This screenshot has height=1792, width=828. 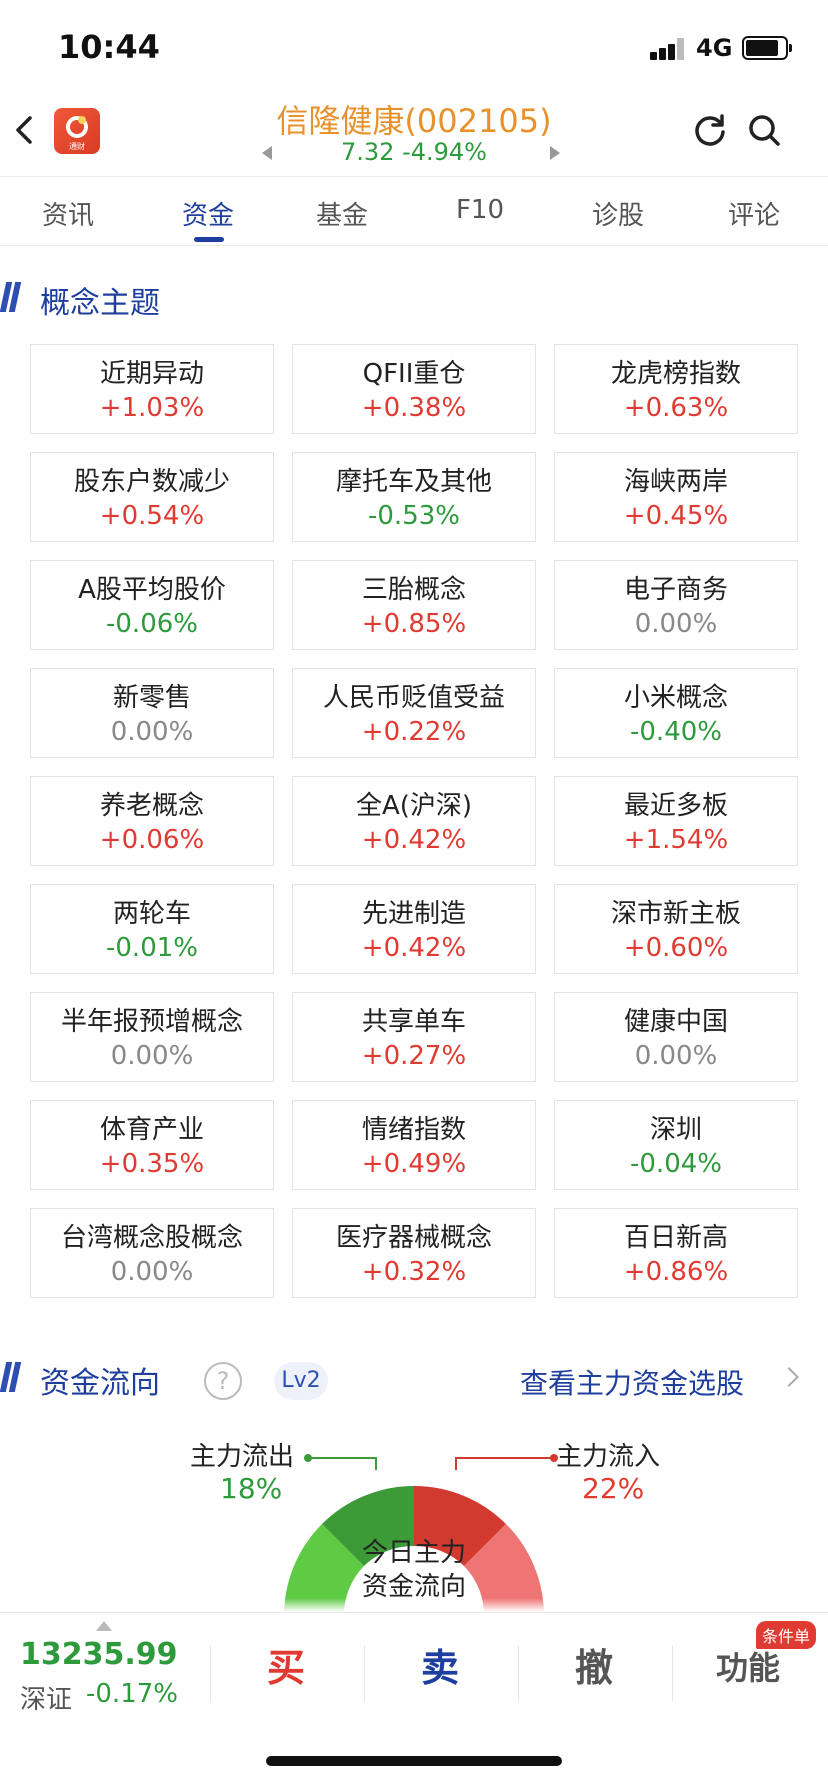 What do you see at coordinates (77, 131) in the screenshot?
I see `app-logo: 通财` at bounding box center [77, 131].